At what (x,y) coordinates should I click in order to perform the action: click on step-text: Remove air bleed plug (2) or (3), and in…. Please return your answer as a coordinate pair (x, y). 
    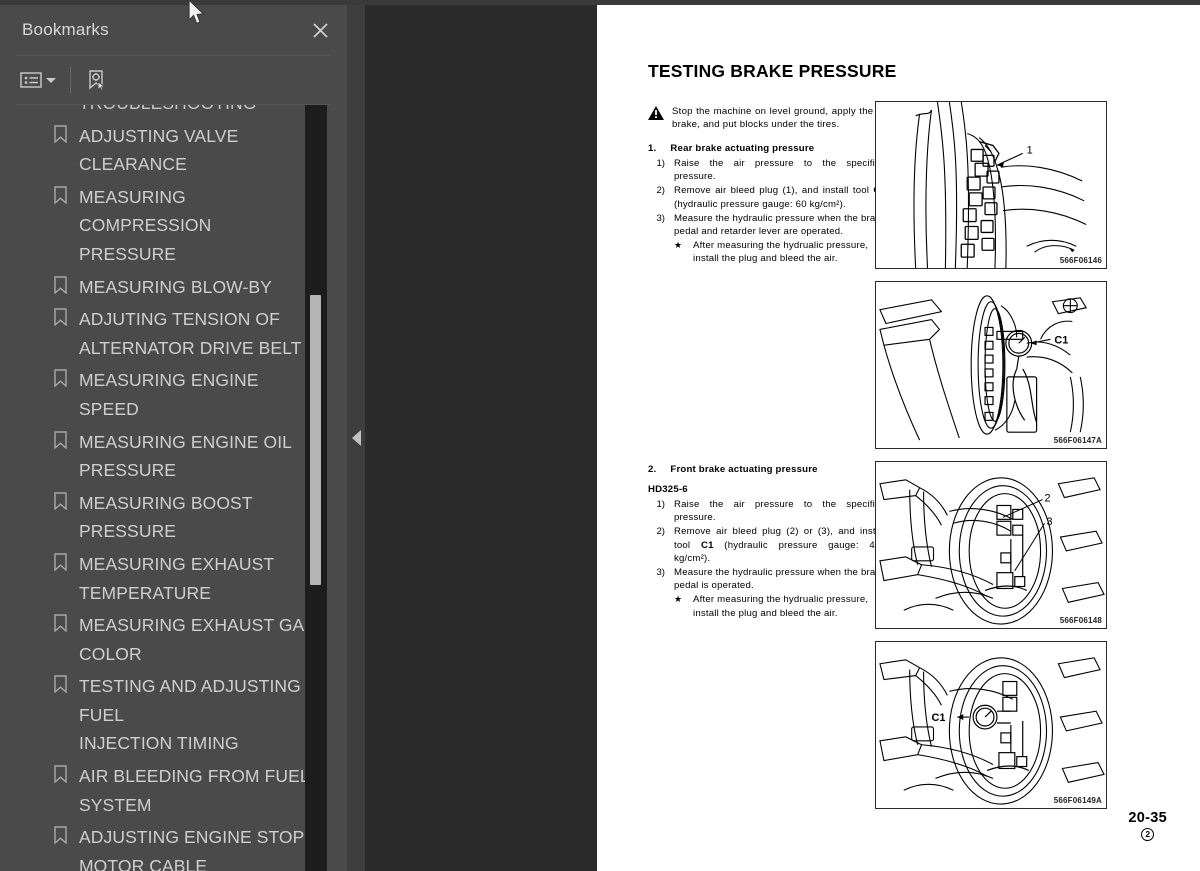
    Looking at the image, I should click on (780, 545).